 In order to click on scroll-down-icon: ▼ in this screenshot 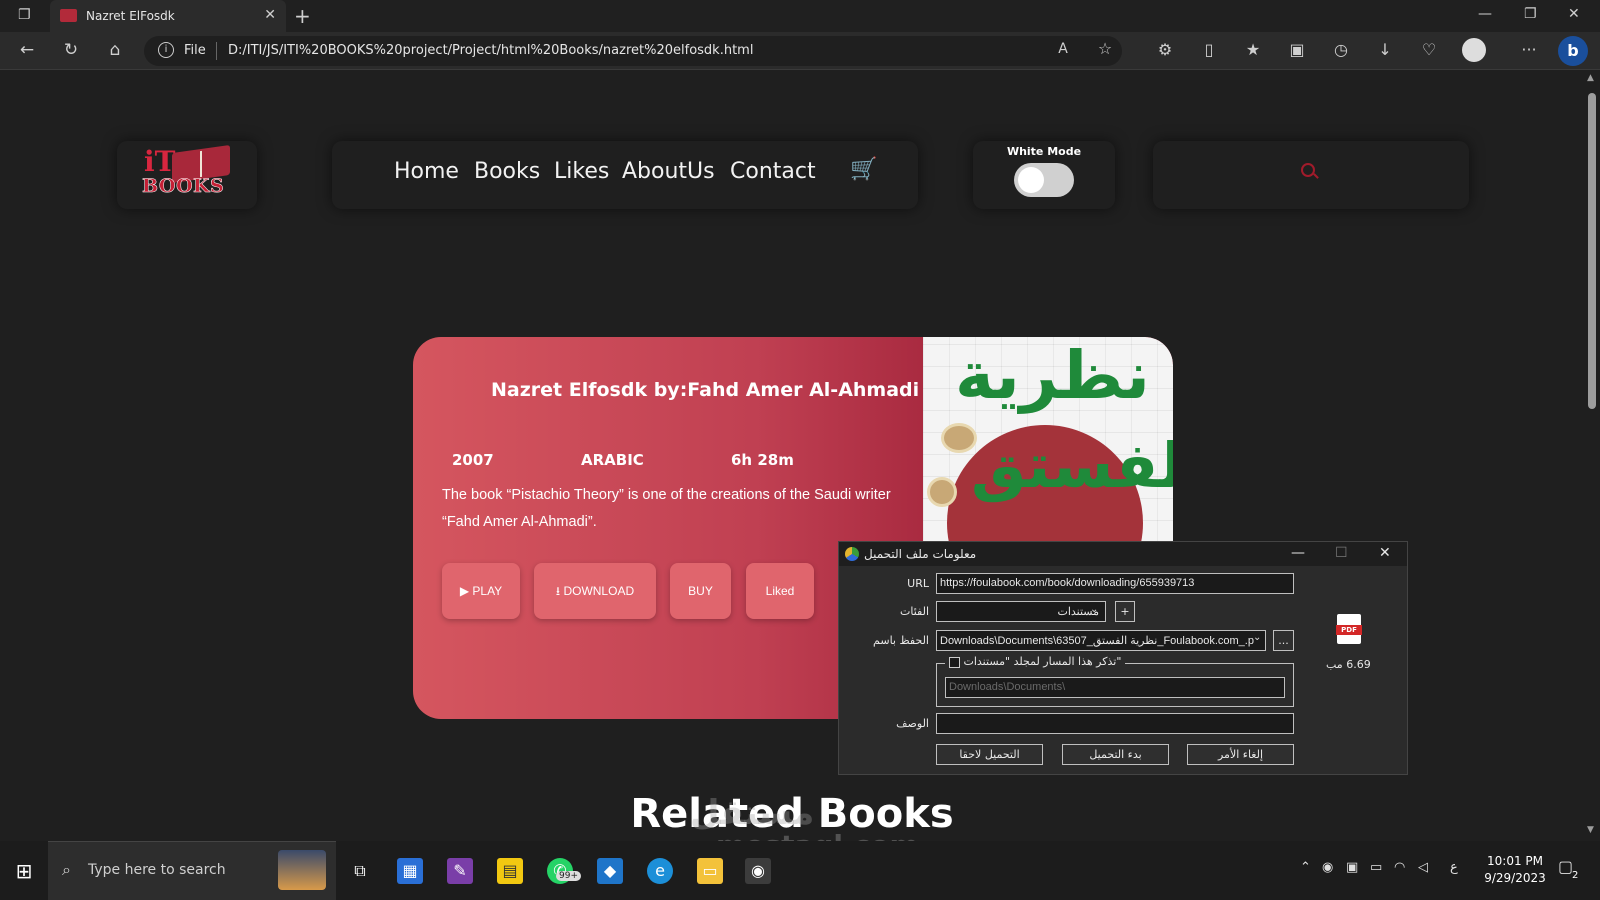, I will do `click(1590, 830)`.